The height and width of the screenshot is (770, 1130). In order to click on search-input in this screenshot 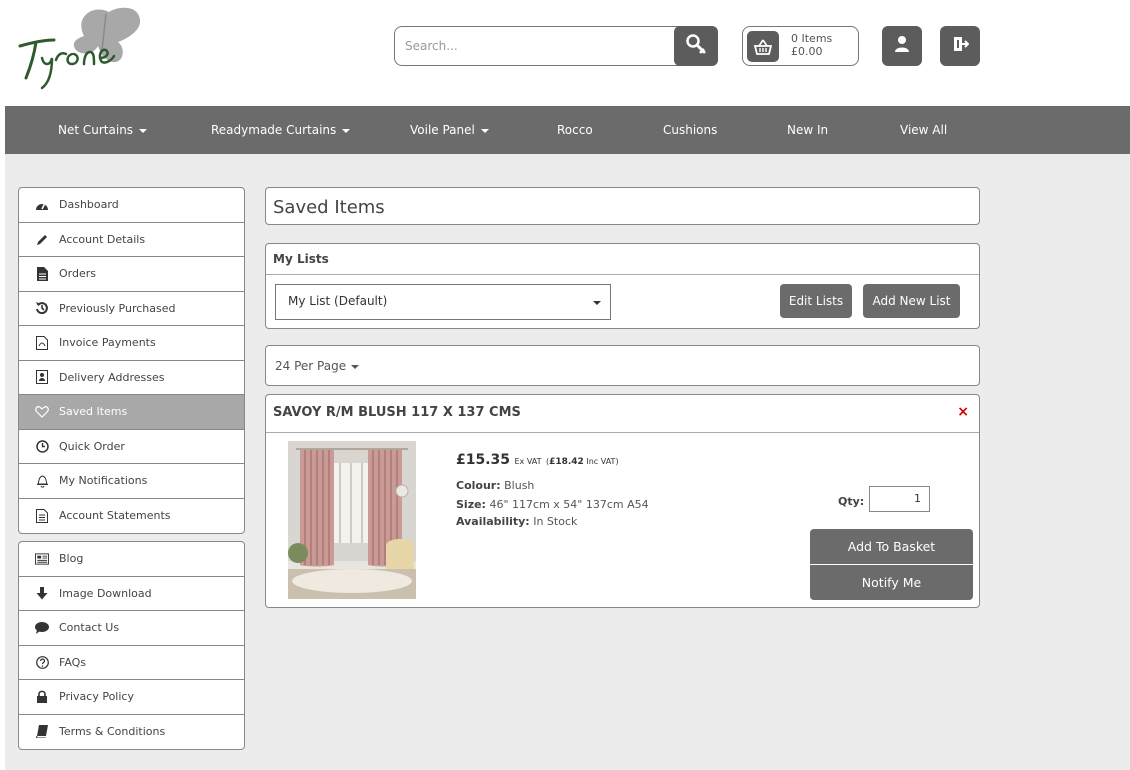, I will do `click(539, 46)`.